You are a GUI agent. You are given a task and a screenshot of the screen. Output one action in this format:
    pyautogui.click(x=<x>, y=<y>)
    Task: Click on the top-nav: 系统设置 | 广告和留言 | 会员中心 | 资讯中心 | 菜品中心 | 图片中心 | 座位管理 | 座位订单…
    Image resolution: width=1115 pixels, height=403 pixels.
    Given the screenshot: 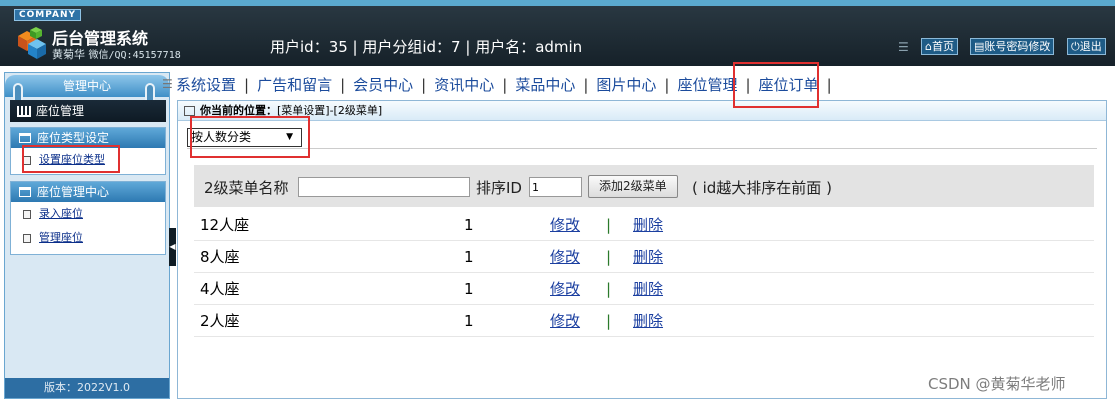 What is the action you would take?
    pyautogui.click(x=508, y=85)
    